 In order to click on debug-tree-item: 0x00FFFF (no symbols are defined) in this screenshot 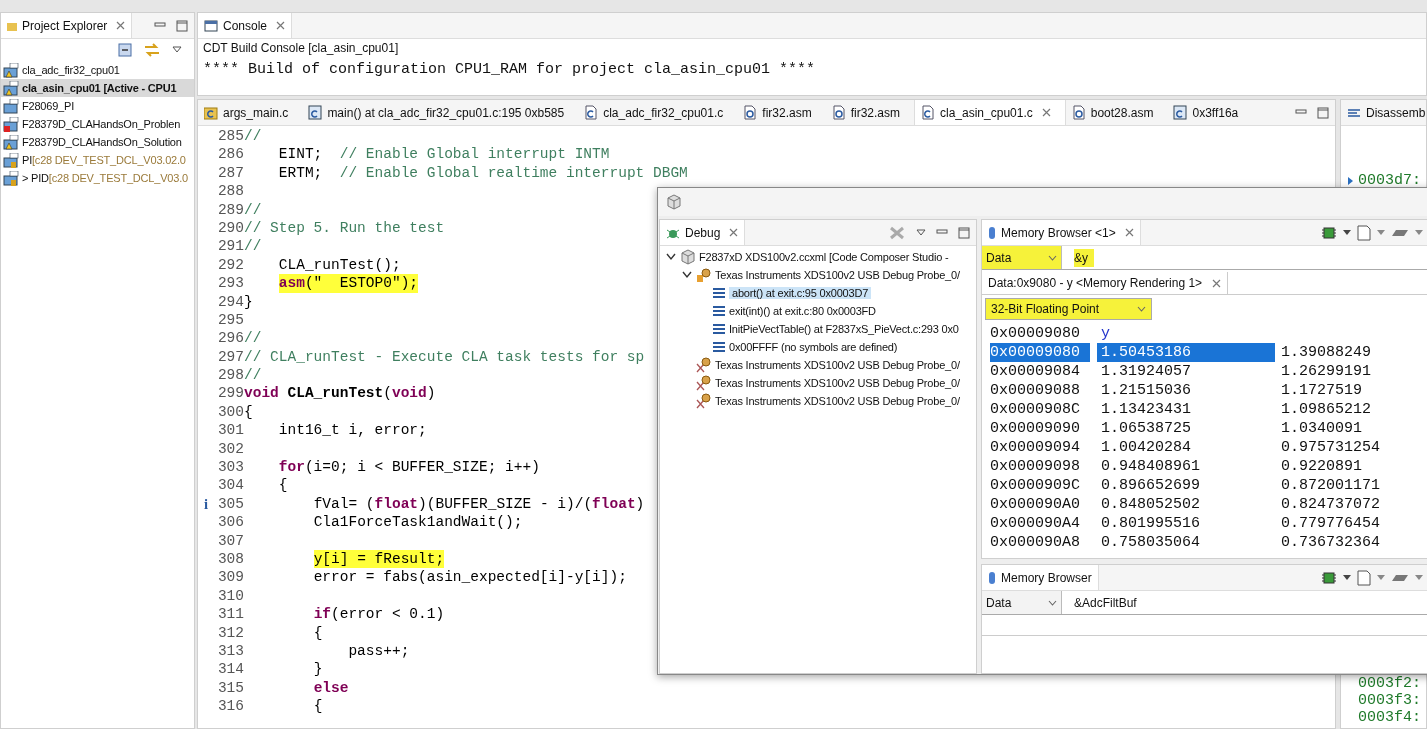, I will do `click(813, 347)`.